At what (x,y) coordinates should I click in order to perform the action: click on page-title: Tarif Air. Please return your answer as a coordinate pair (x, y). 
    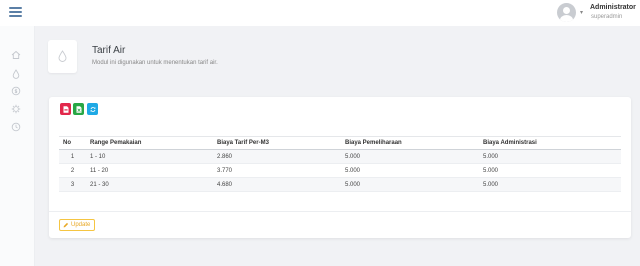
    Looking at the image, I should click on (109, 50).